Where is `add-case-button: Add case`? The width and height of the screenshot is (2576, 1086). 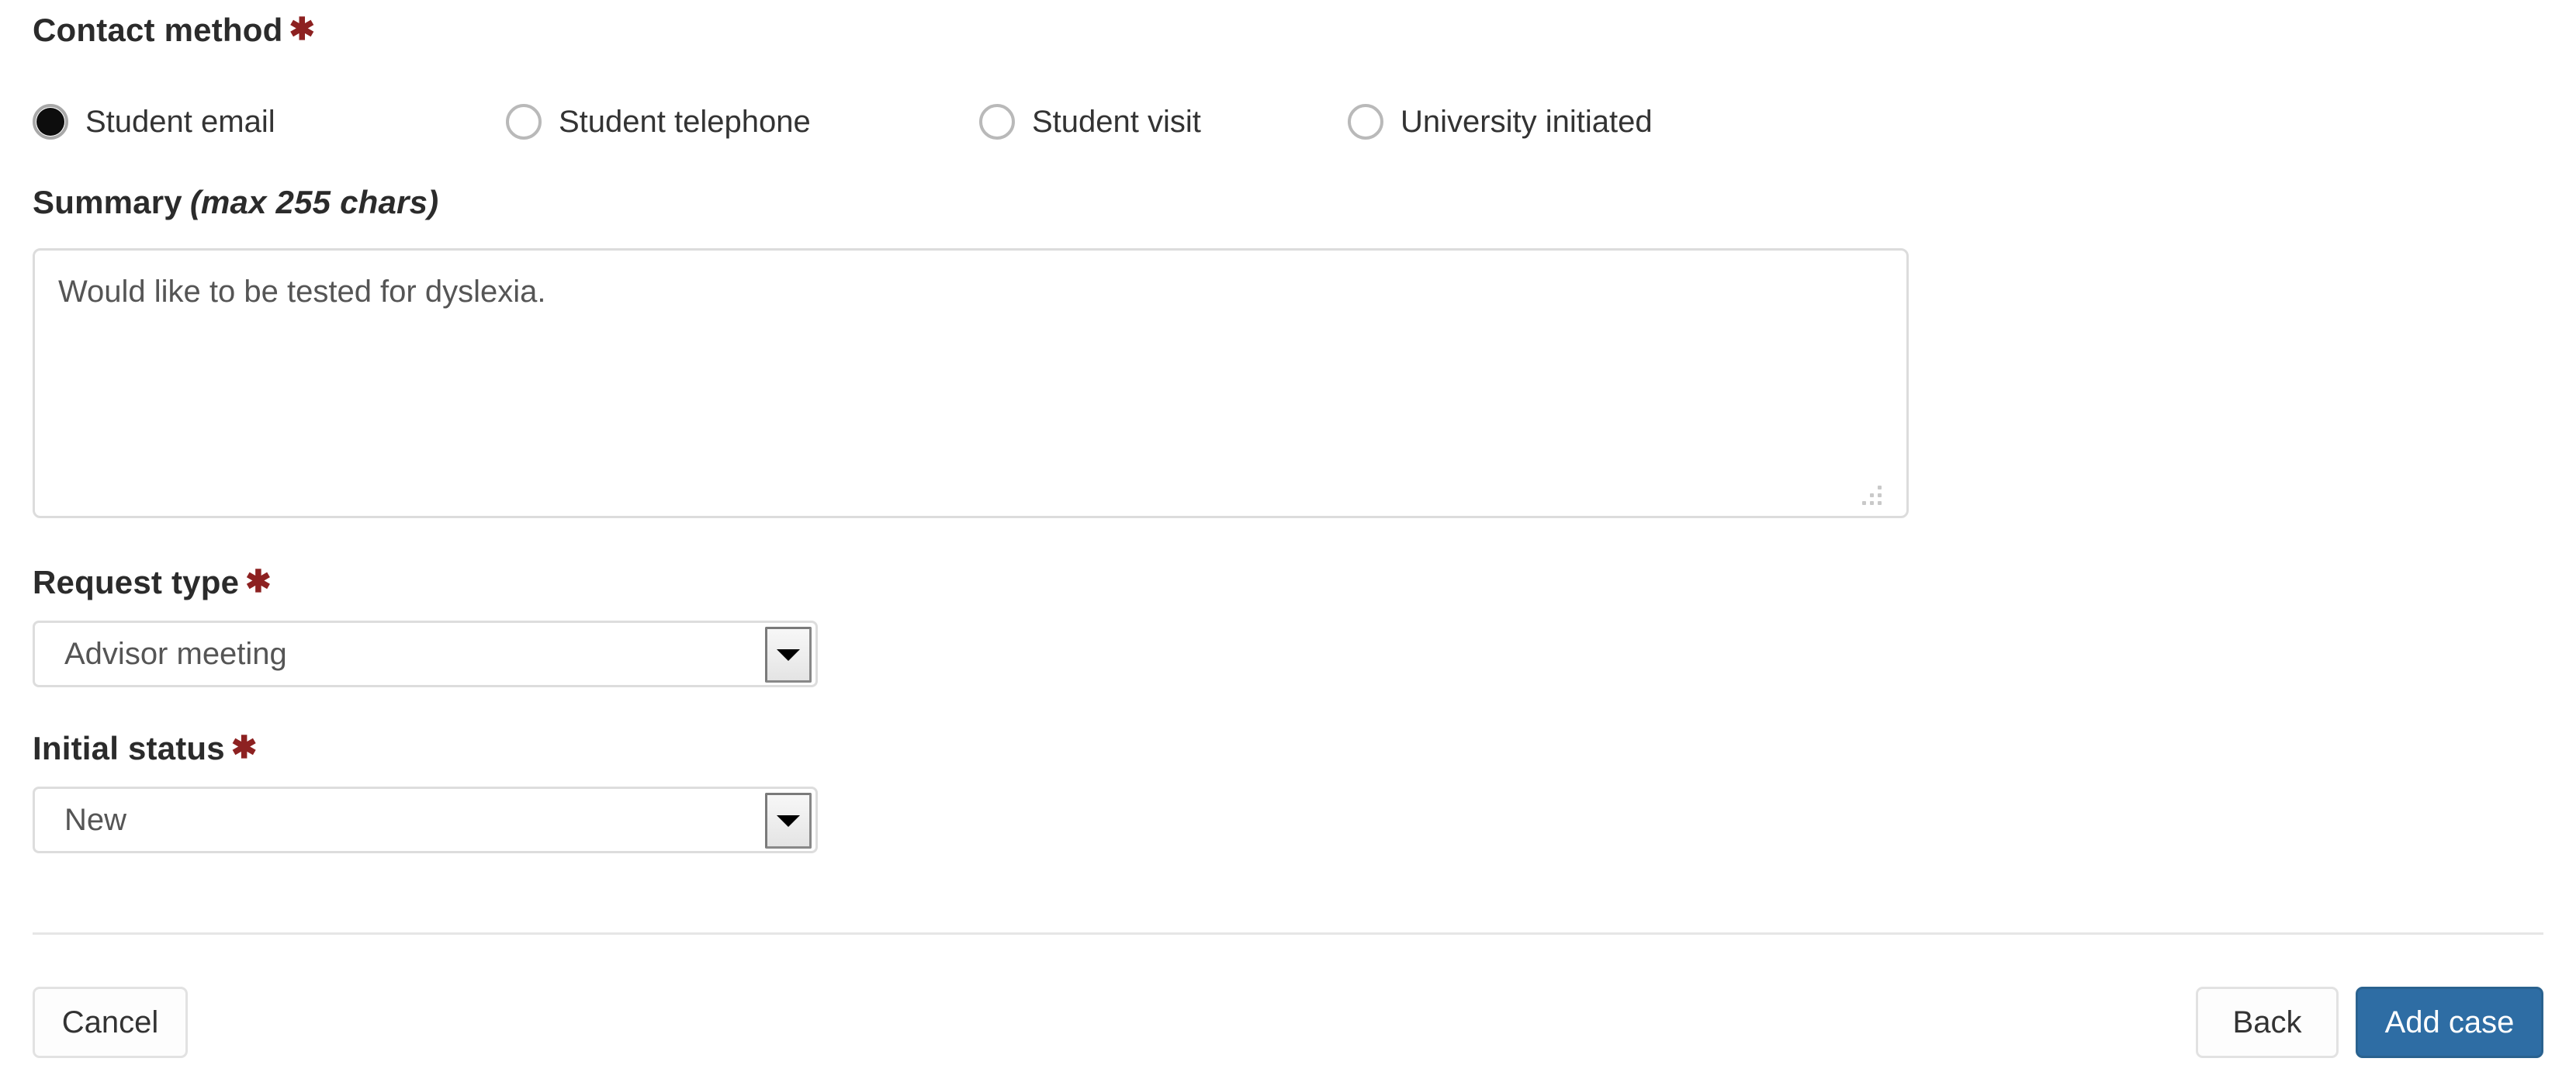 add-case-button: Add case is located at coordinates (2449, 1022).